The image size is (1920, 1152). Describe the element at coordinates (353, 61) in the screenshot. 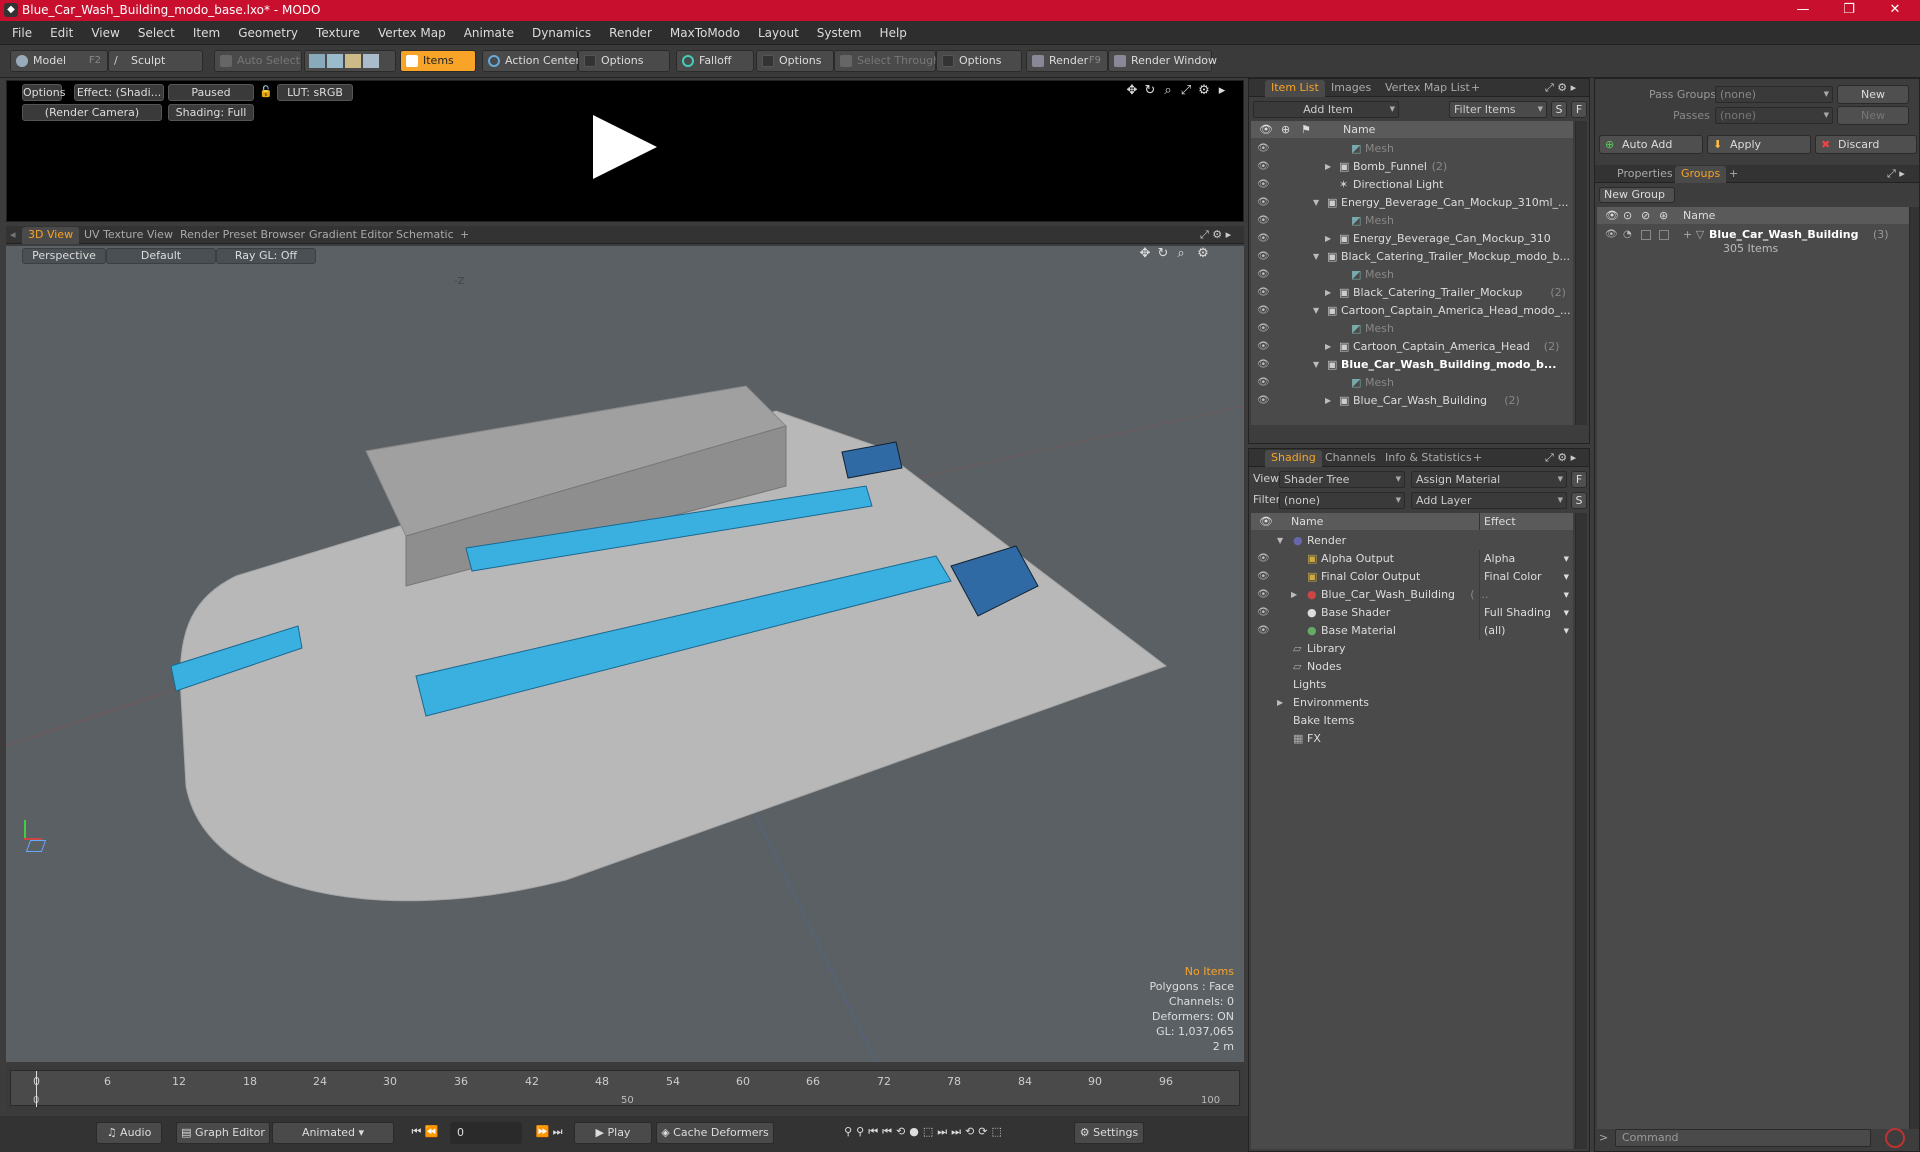

I see `polygons-mode-icon` at that location.